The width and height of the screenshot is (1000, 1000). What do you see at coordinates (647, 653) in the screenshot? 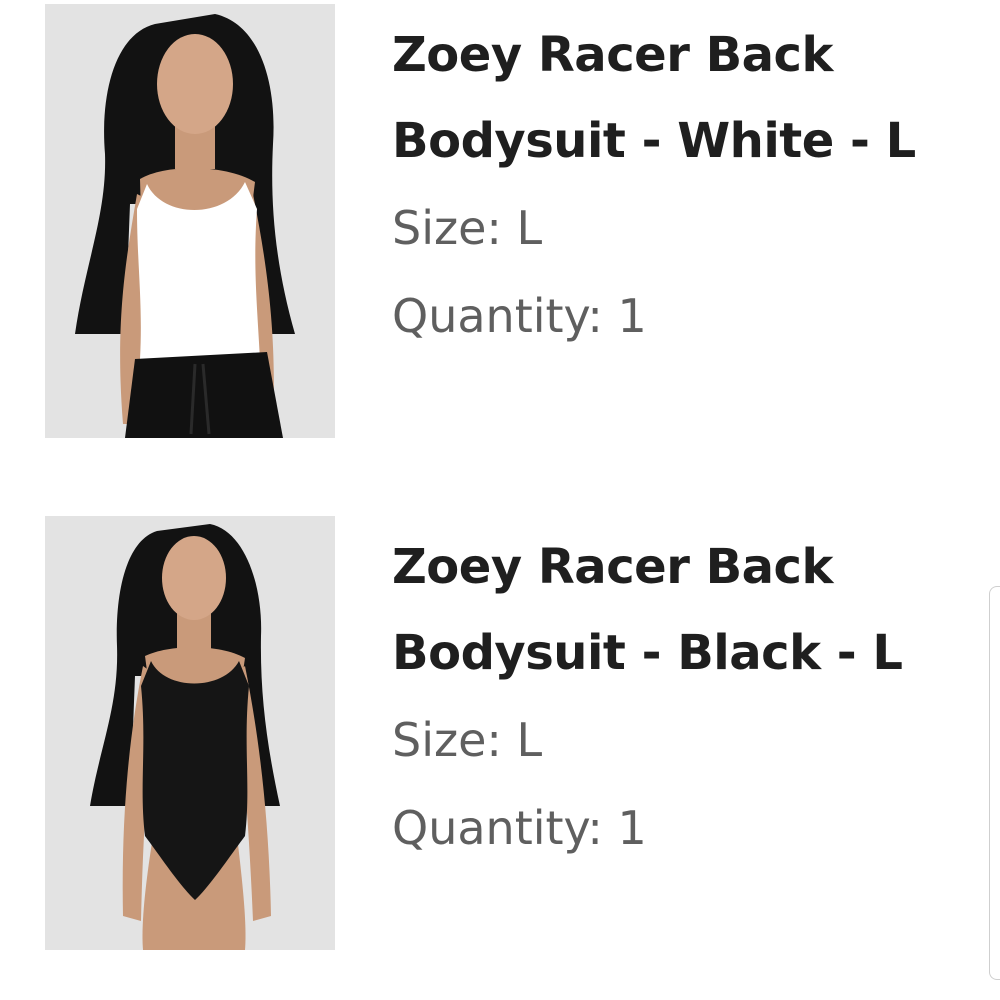
I see `product-title-line2: Bodysuit - Black - L` at bounding box center [647, 653].